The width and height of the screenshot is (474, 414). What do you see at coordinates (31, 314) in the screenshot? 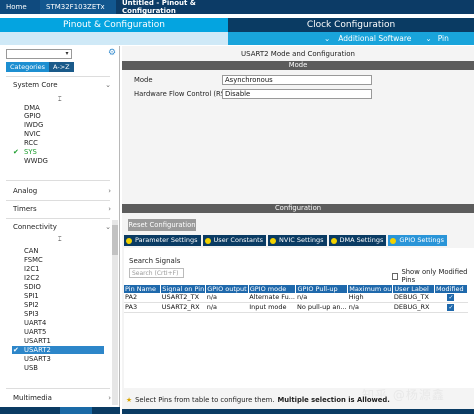
I see `sidebar-item-spi3: SPI3` at bounding box center [31, 314].